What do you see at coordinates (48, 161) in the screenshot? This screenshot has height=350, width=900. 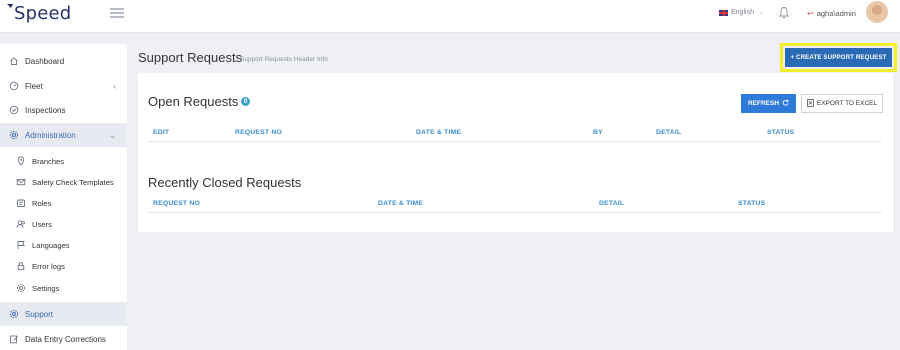 I see `sidebar-item-label: Branches` at bounding box center [48, 161].